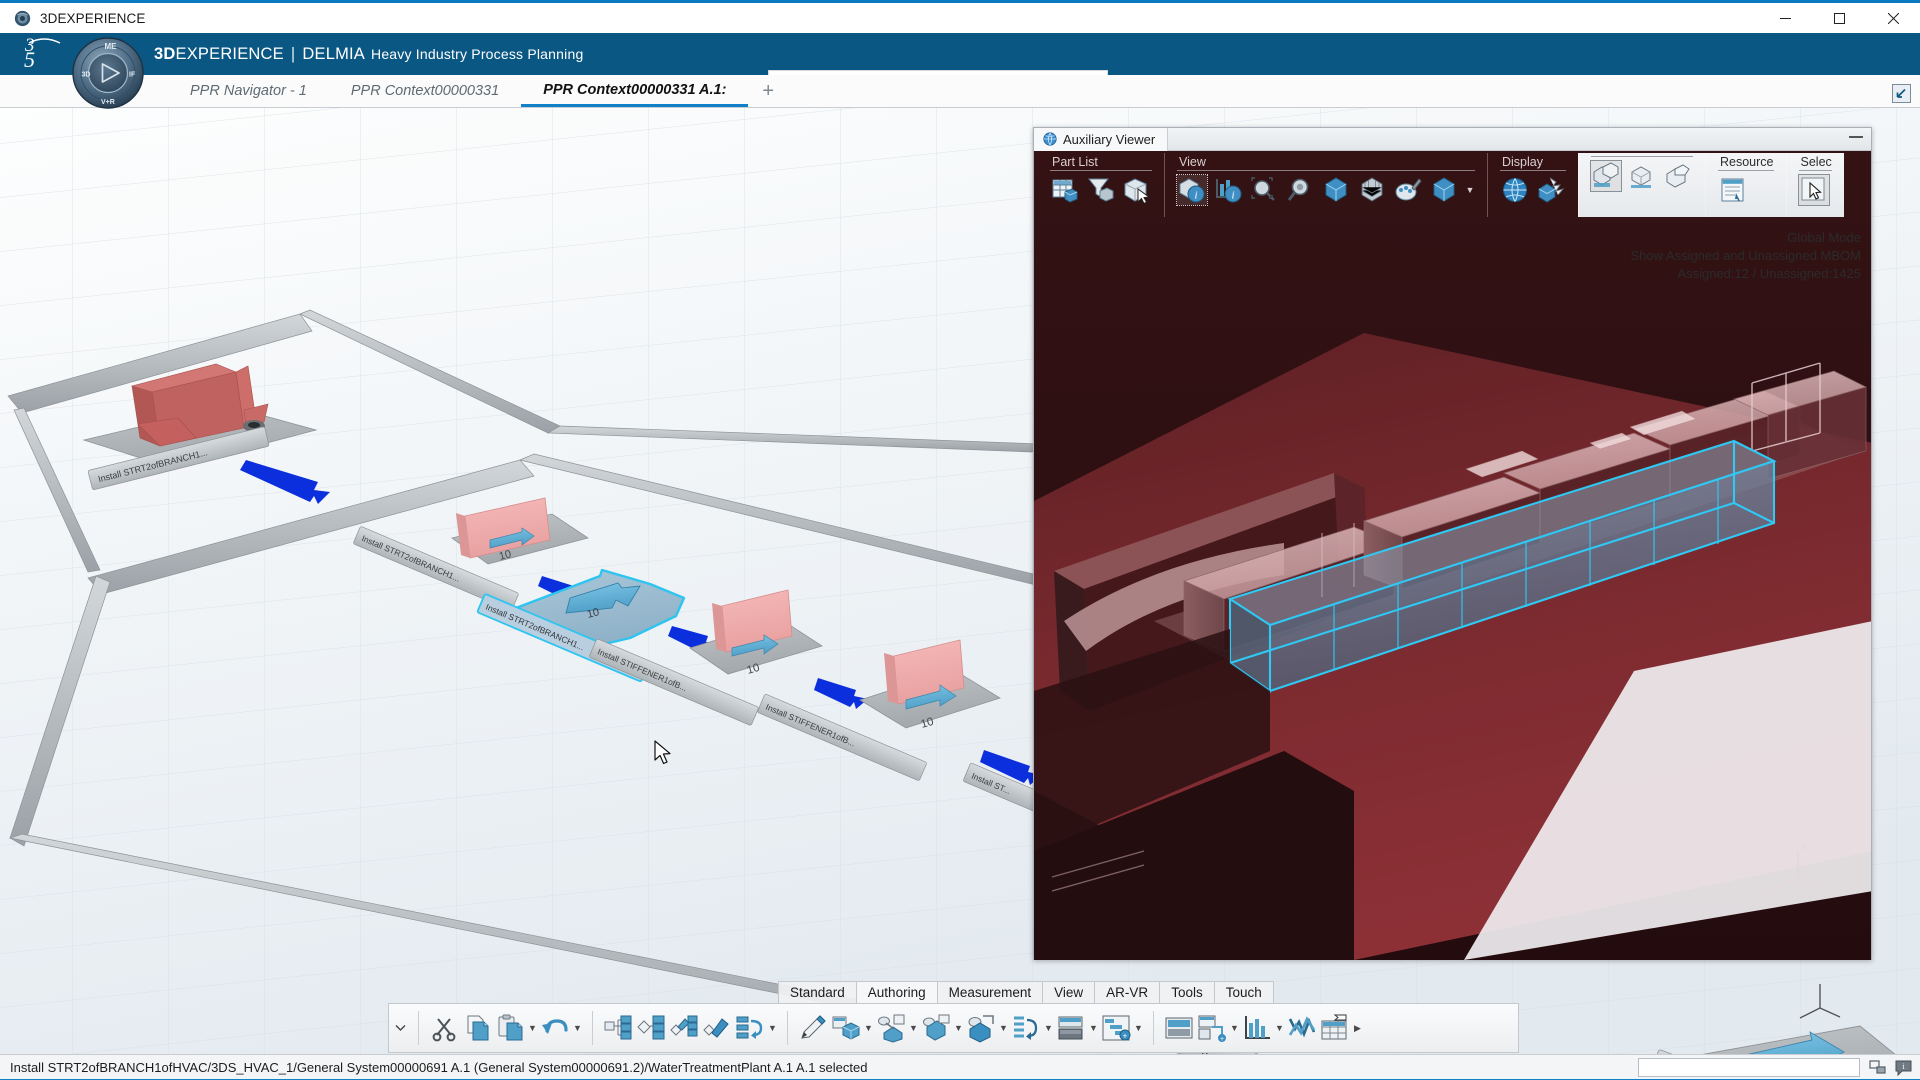 The width and height of the screenshot is (1920, 1080). Describe the element at coordinates (555, 1028) in the screenshot. I see `undo-icon` at that location.